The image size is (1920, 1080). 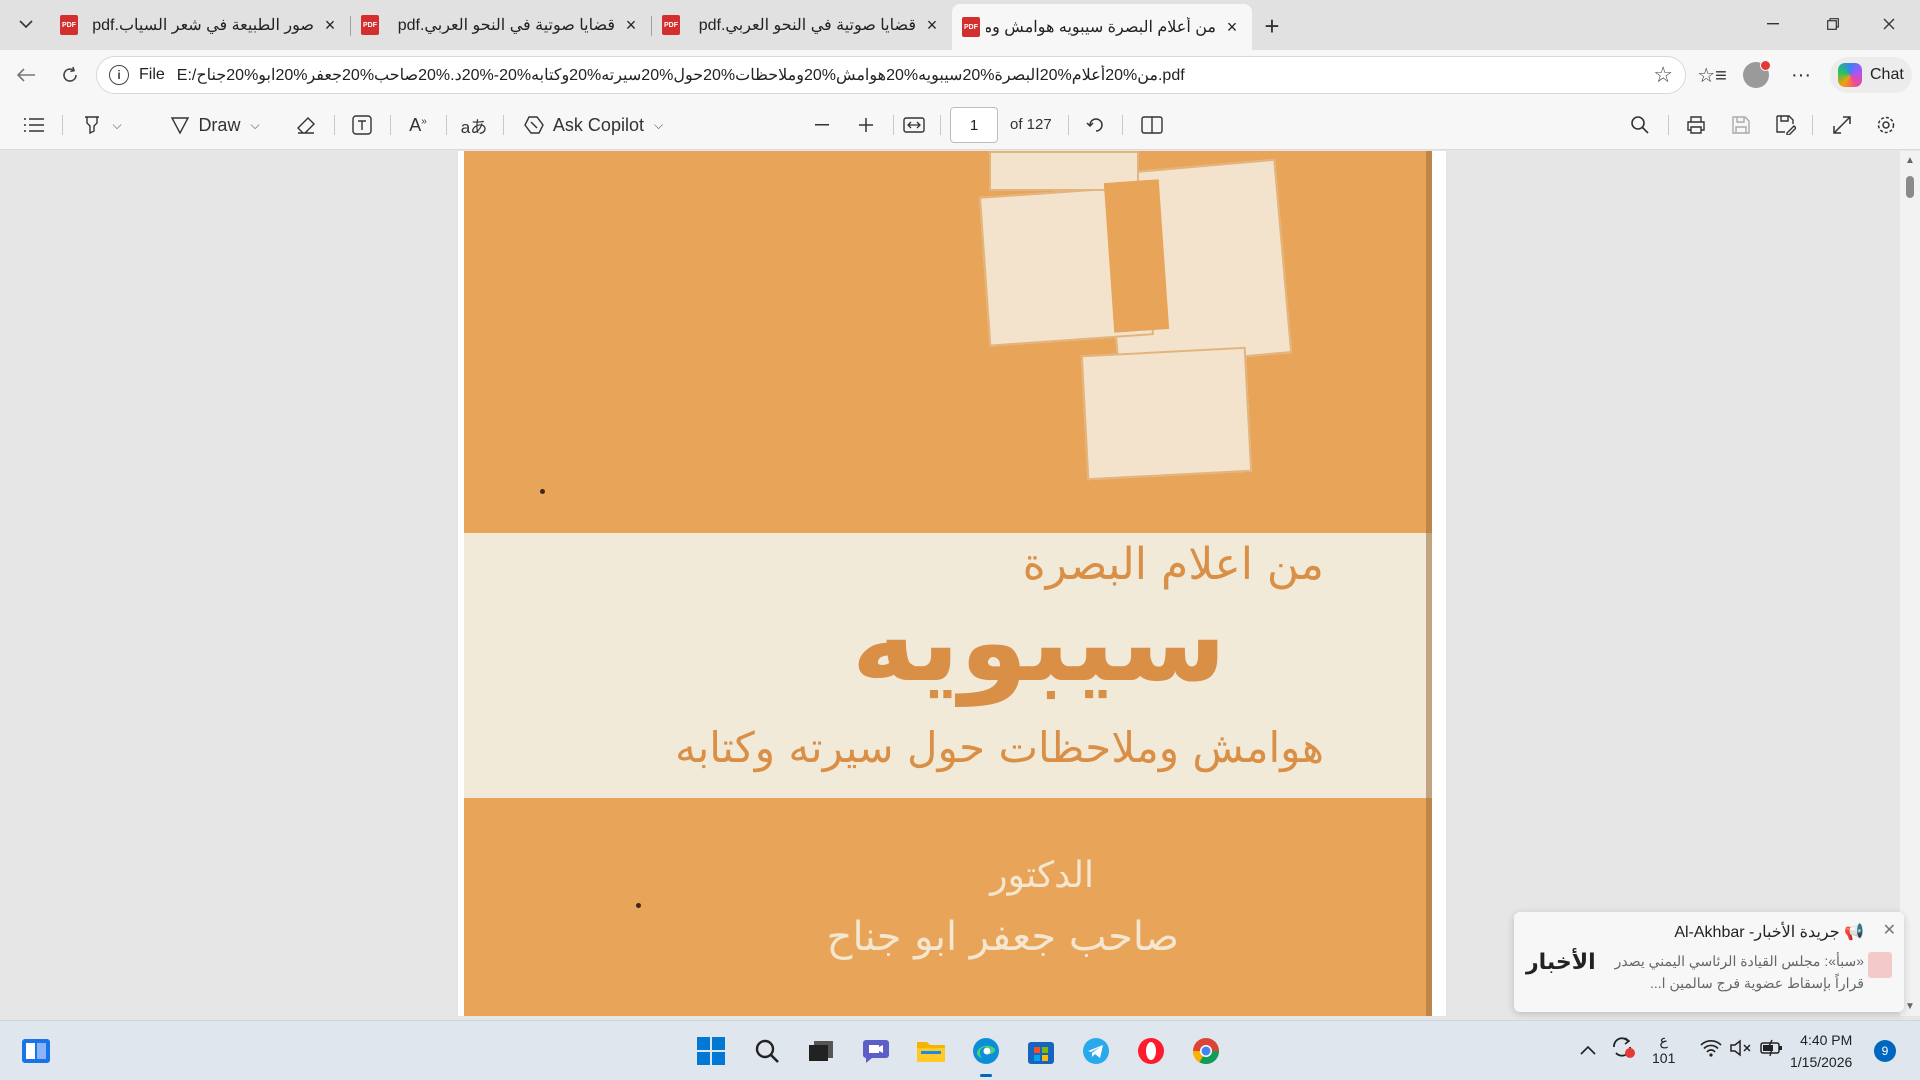 I want to click on tab-2: PDF قضايا صوتية في النحو العربي.pdf ×, so click(x=802, y=25).